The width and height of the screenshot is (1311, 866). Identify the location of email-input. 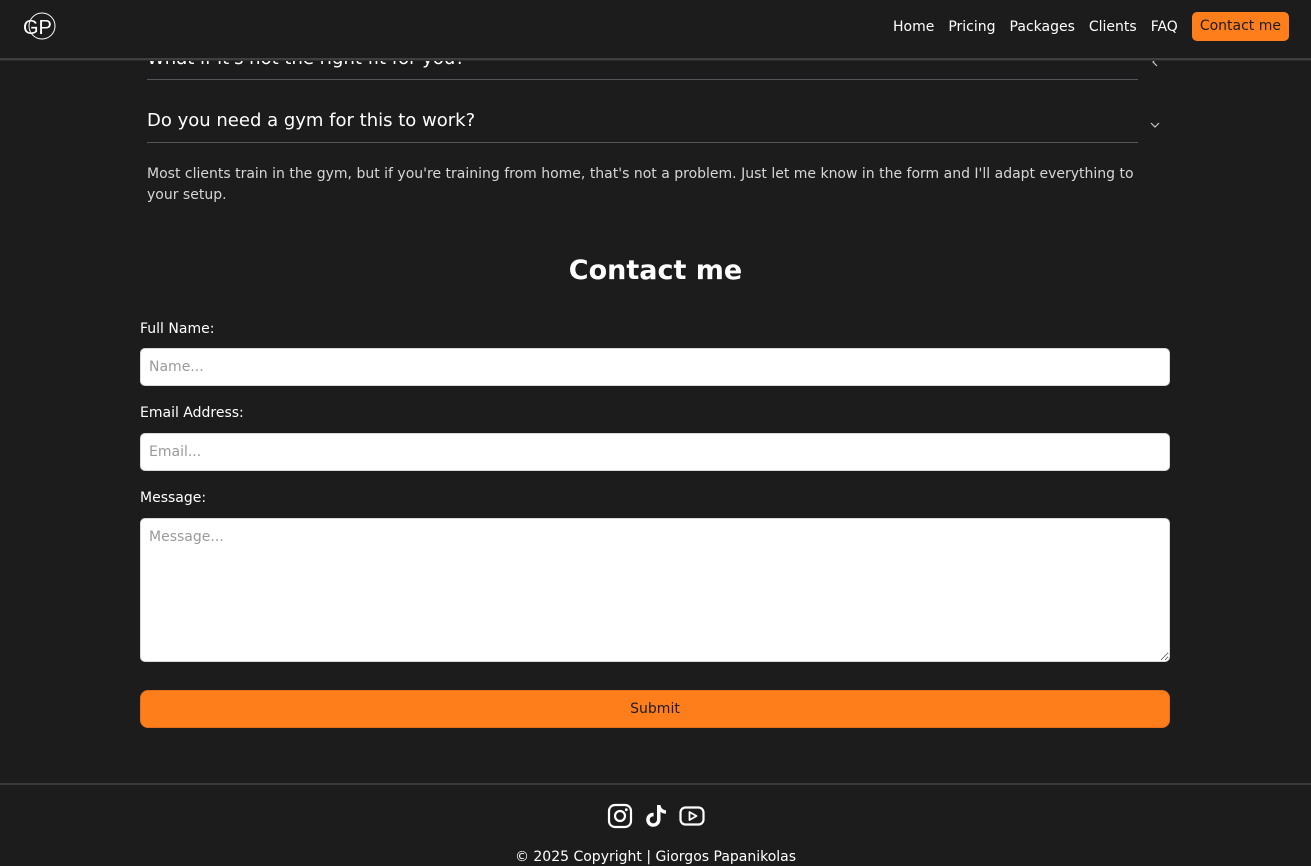
(655, 452).